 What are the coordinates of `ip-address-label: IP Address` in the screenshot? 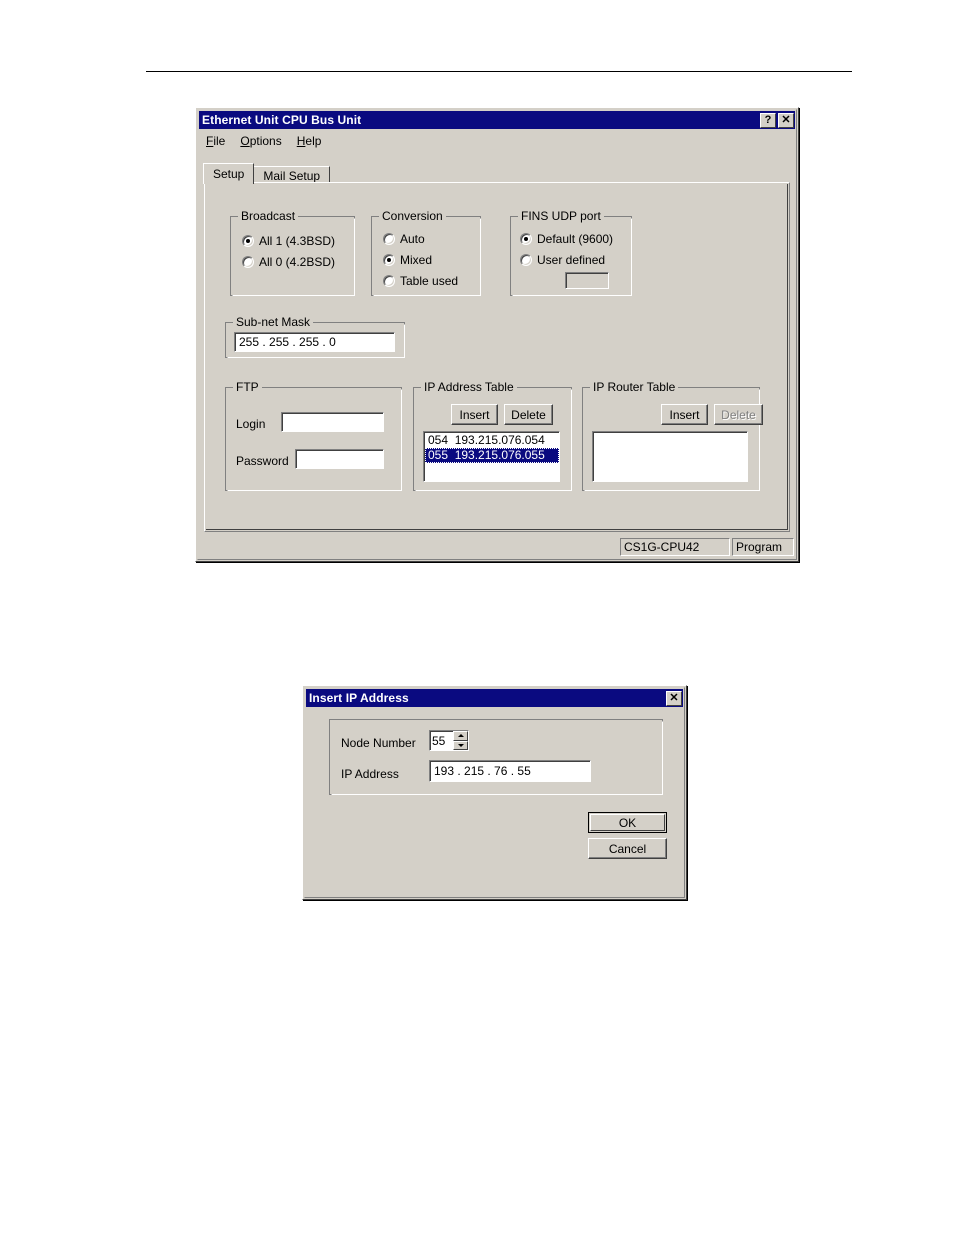 It's located at (370, 774).